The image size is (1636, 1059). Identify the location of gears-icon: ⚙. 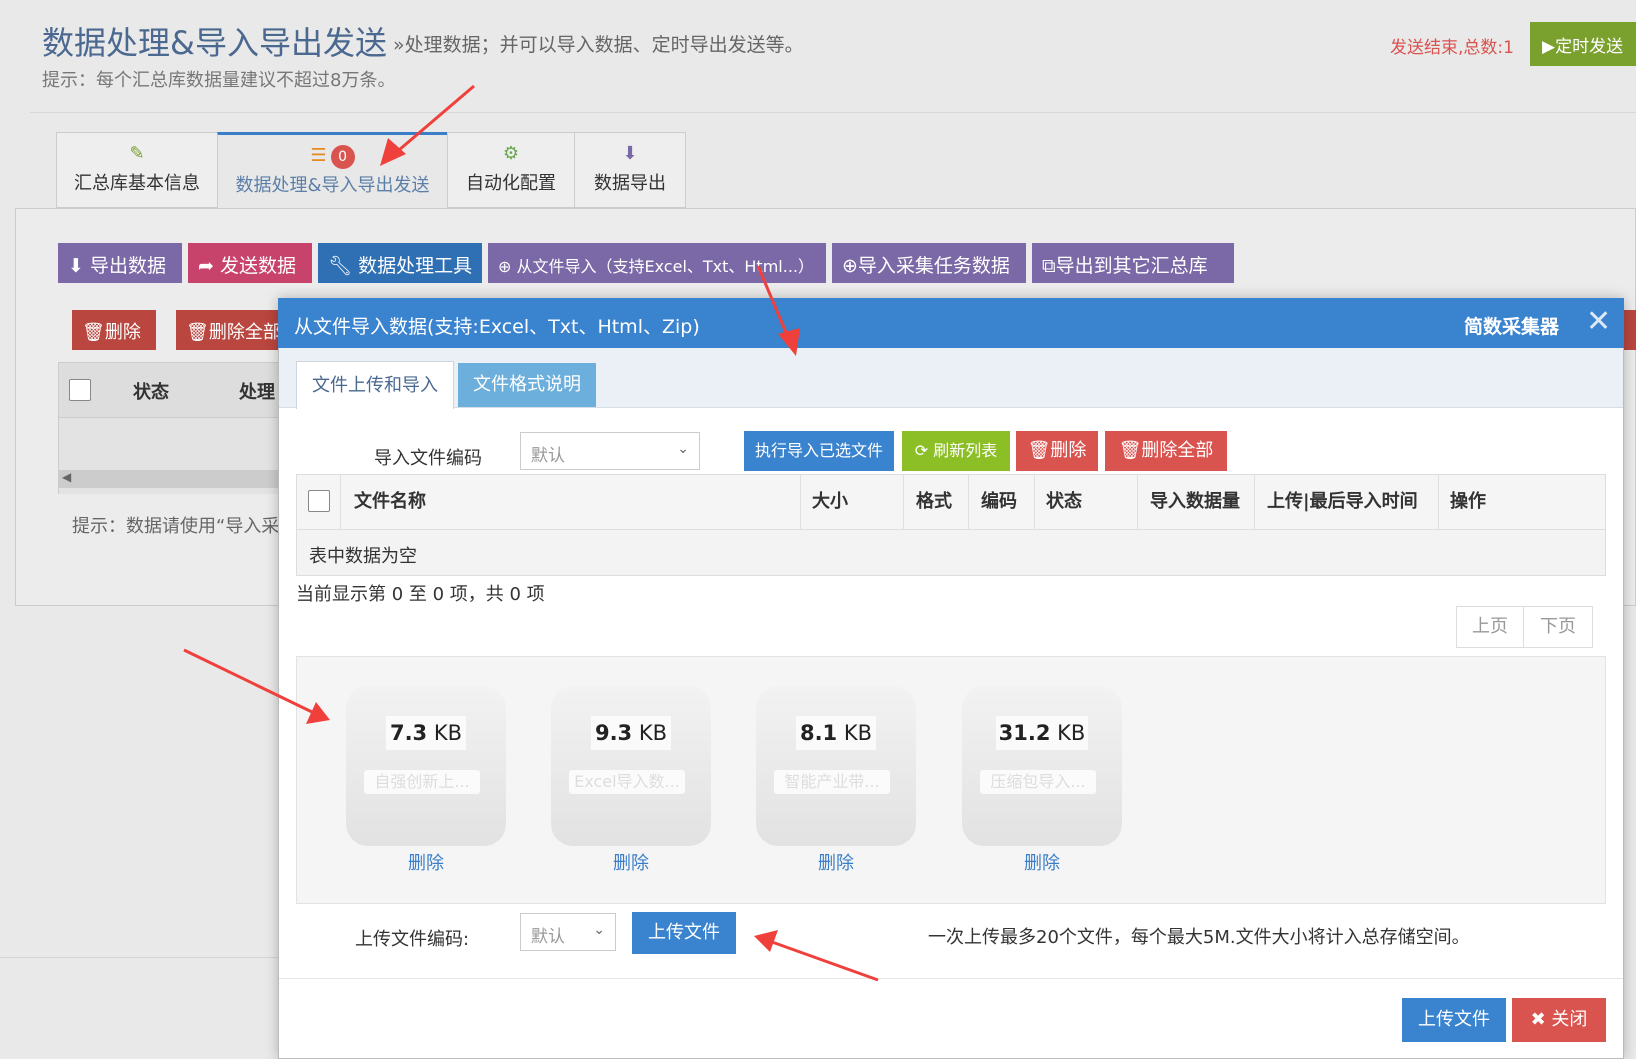
(511, 153).